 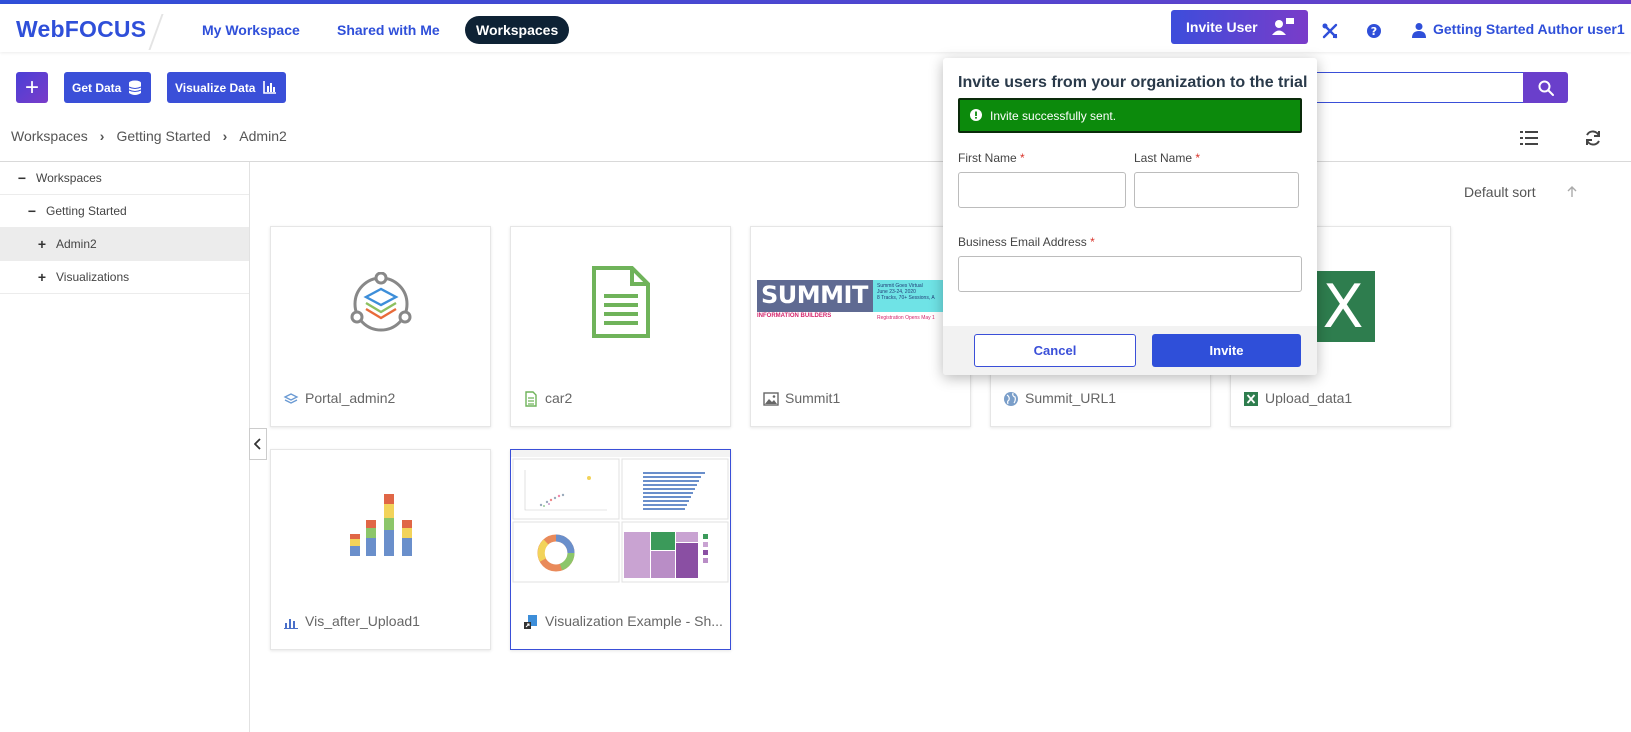 I want to click on card-vis-after-upload1: Vis_after_Upload1, so click(x=380, y=549).